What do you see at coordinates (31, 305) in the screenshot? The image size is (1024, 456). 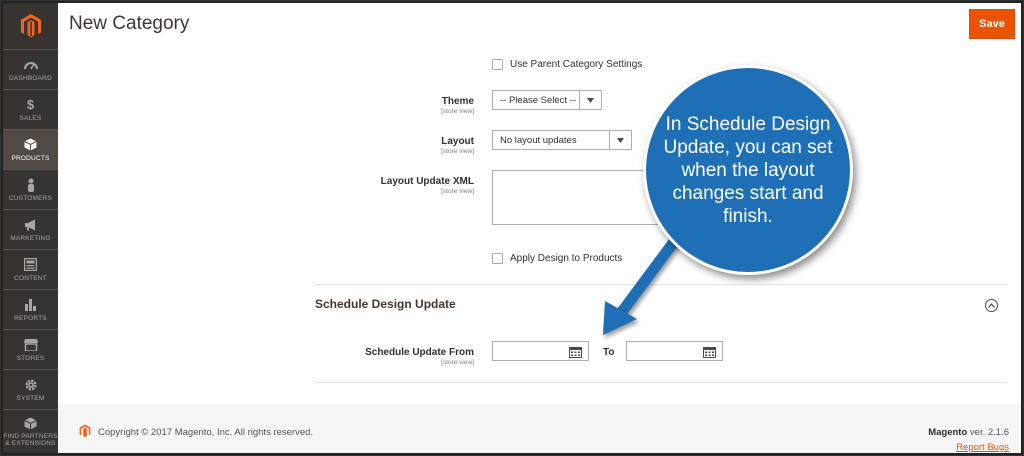 I see `bar-chart-icon` at bounding box center [31, 305].